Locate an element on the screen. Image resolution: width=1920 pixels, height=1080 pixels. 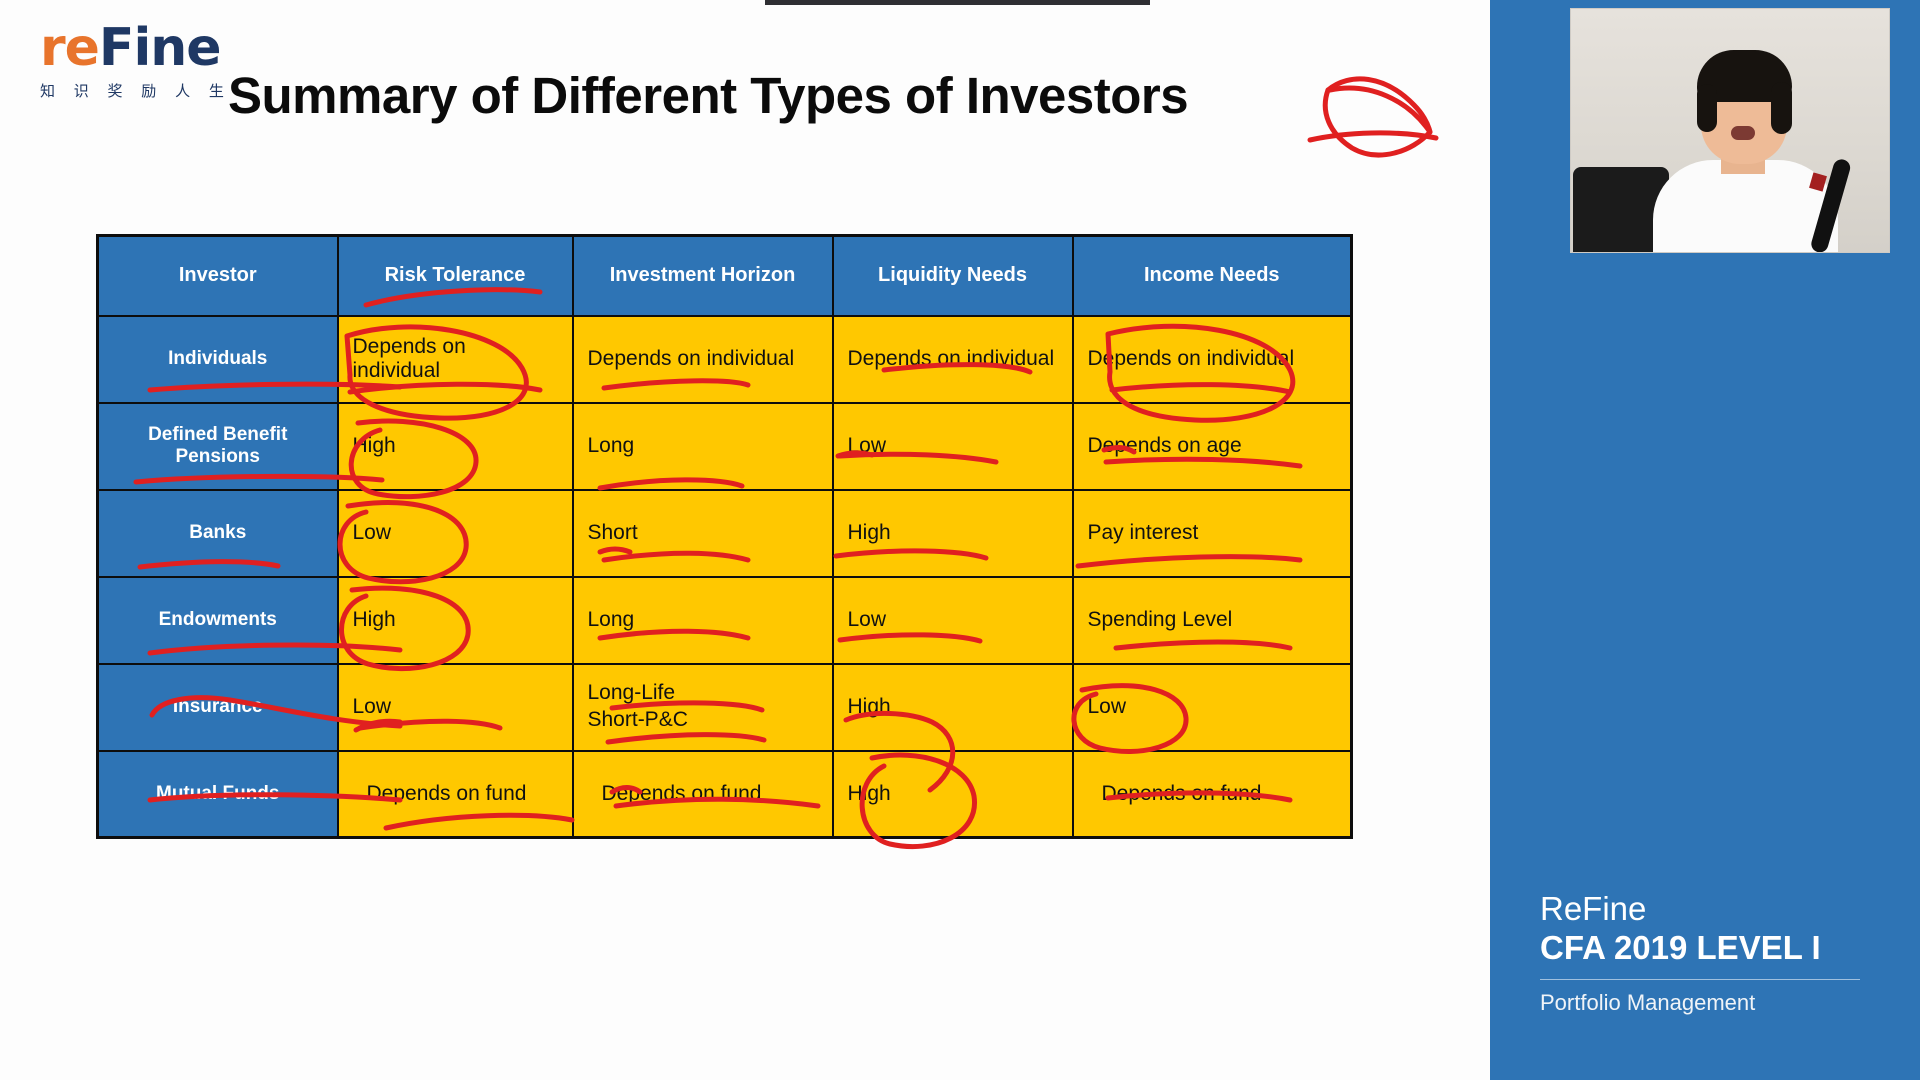
presenter-video is located at coordinates (1730, 130).